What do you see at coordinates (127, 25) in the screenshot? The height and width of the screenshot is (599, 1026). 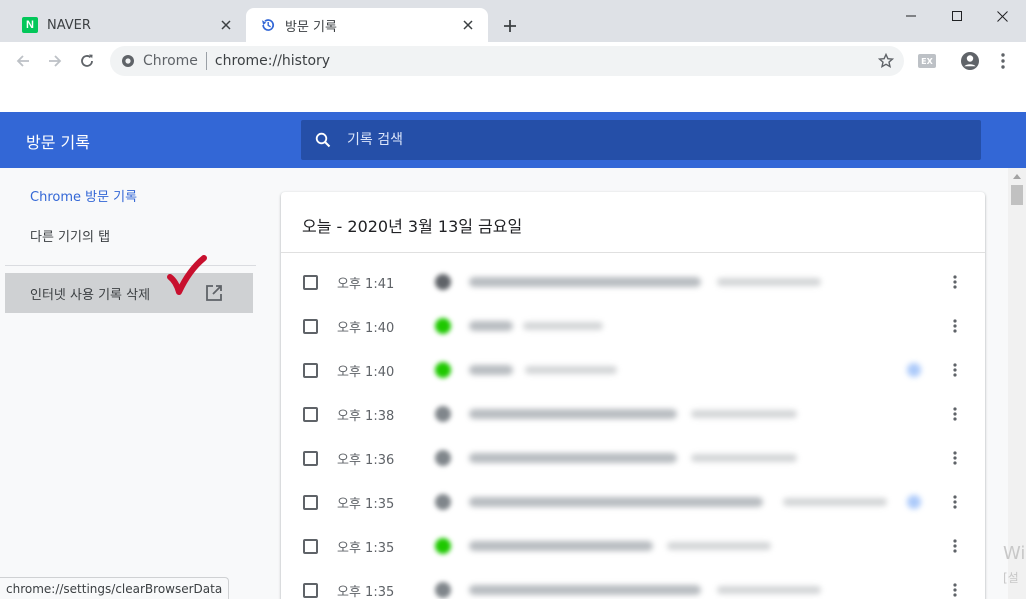 I see `tab-naver: N NAVER` at bounding box center [127, 25].